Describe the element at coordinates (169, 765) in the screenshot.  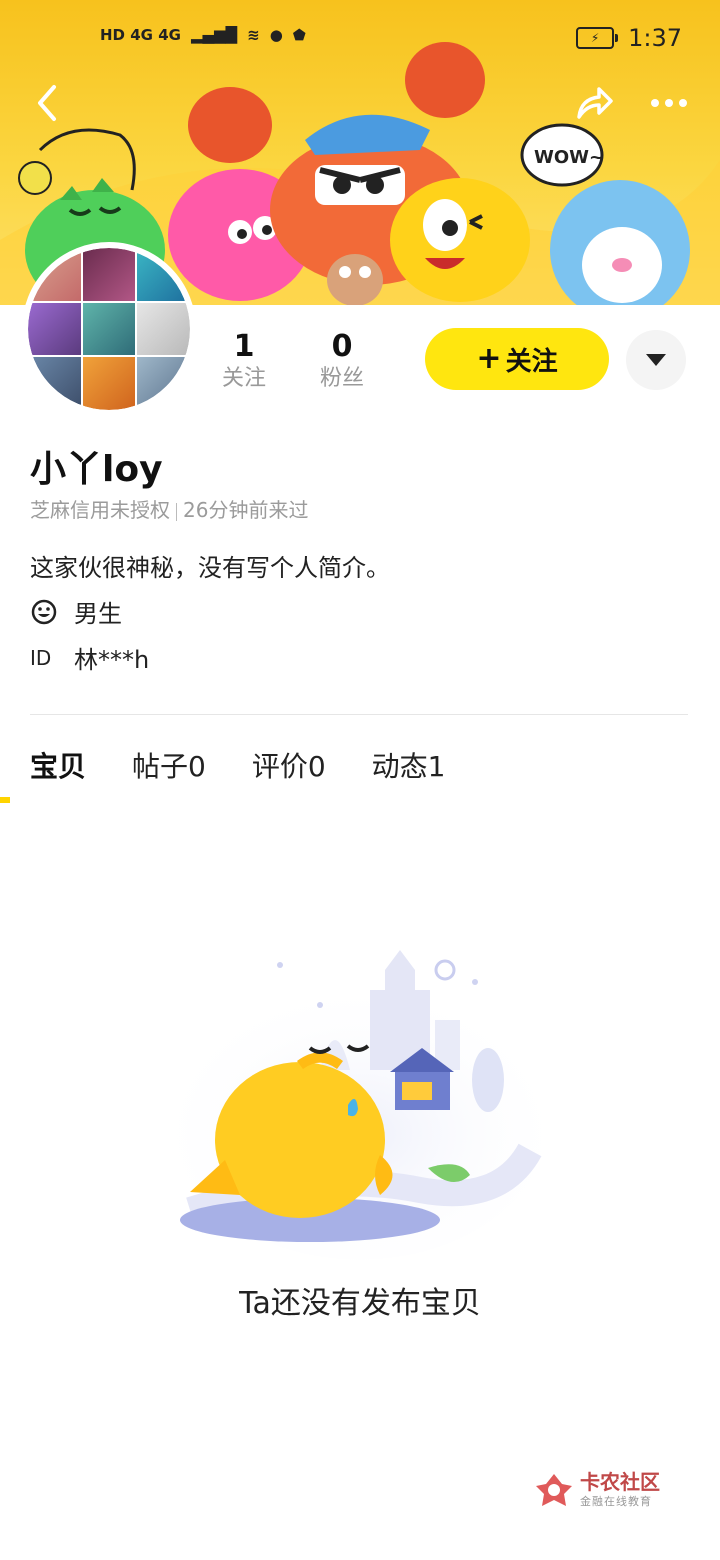
I see `tab-posts: 帖子0` at that location.